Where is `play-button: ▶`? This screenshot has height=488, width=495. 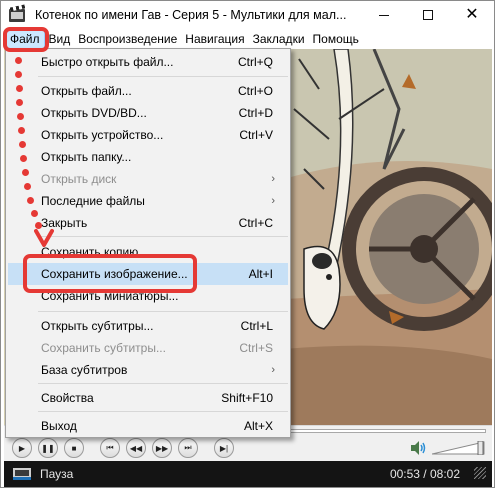 play-button: ▶ is located at coordinates (22, 448).